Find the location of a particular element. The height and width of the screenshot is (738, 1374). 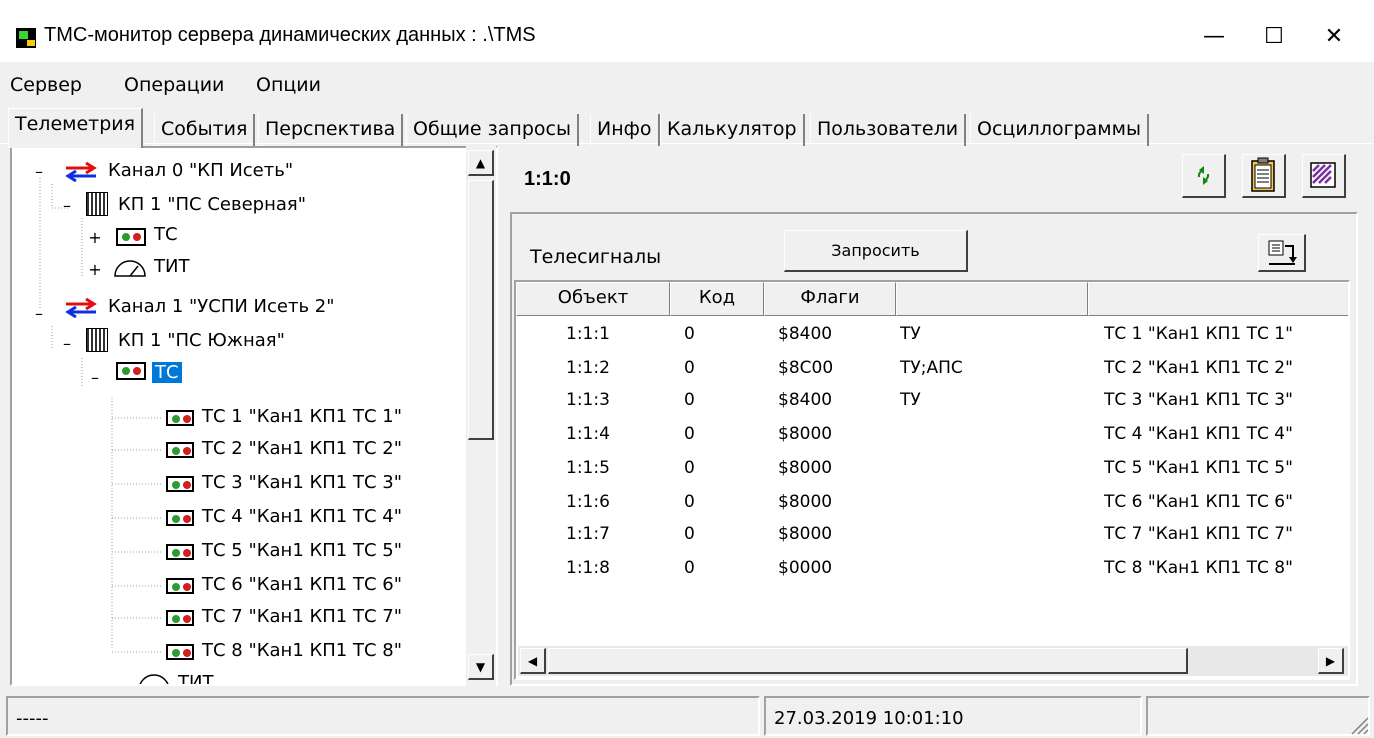

refresh-button is located at coordinates (1204, 176).